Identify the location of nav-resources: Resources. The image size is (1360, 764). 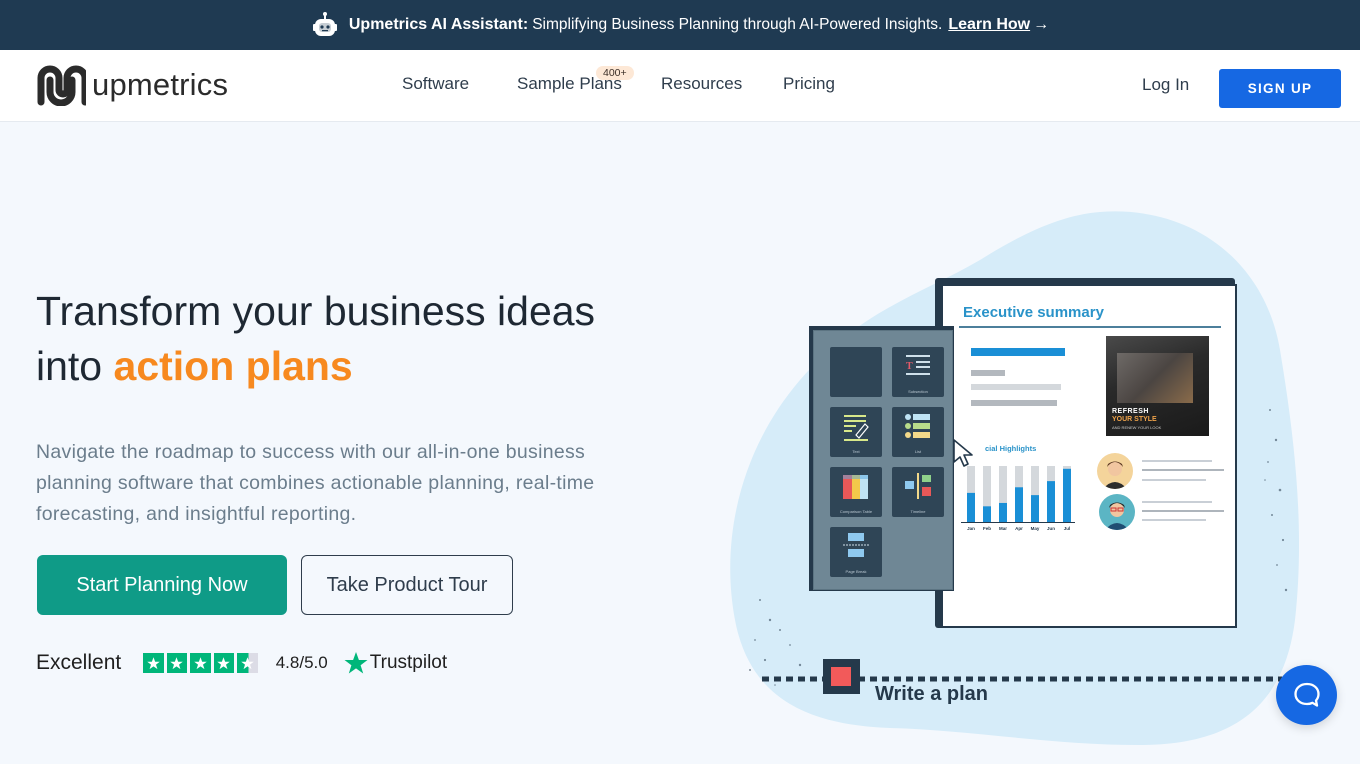
(701, 84).